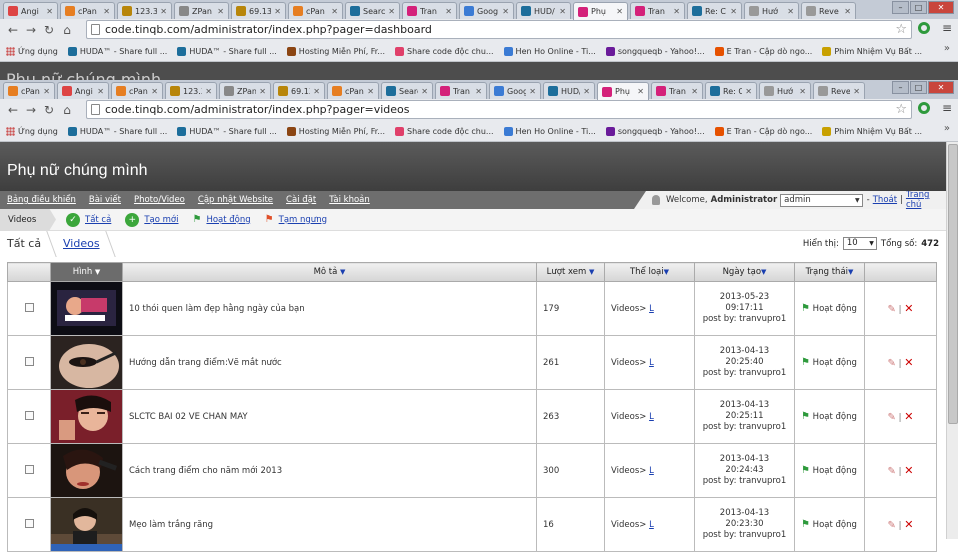 This screenshot has width=958, height=552. What do you see at coordinates (32, 131) in the screenshot?
I see `bookmark-item: Ứng dụng` at bounding box center [32, 131].